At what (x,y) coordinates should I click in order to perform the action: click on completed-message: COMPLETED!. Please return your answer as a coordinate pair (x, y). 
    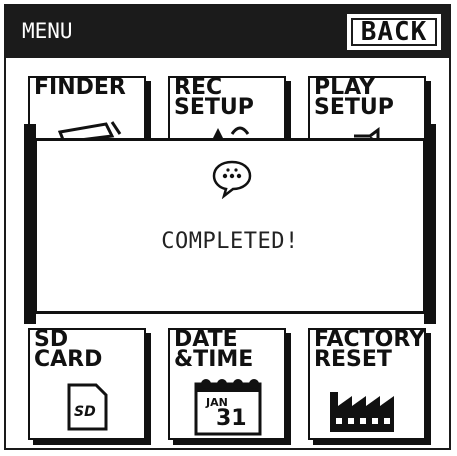
    Looking at the image, I should click on (230, 241).